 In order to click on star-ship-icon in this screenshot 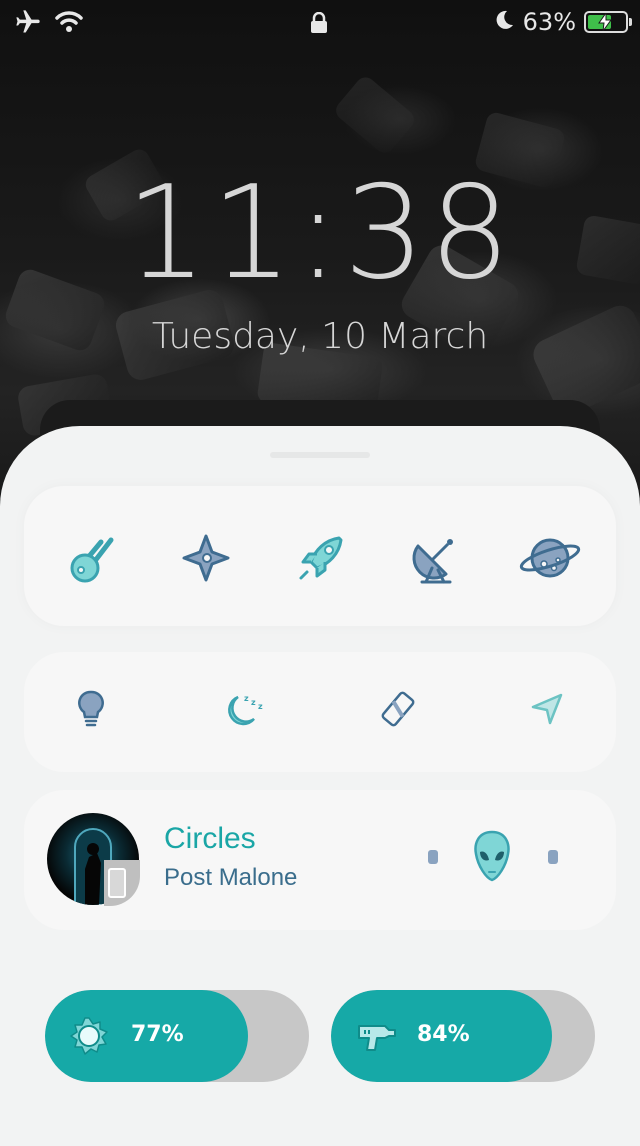, I will do `click(206, 560)`.